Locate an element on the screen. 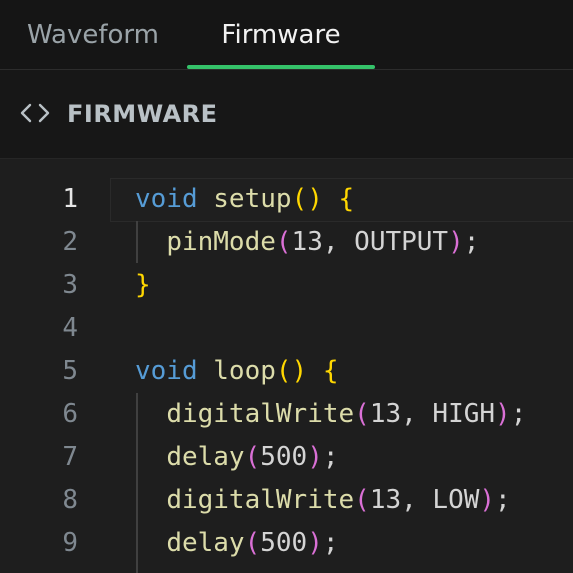 This screenshot has width=573, height=573. code-token: } is located at coordinates (143, 285).